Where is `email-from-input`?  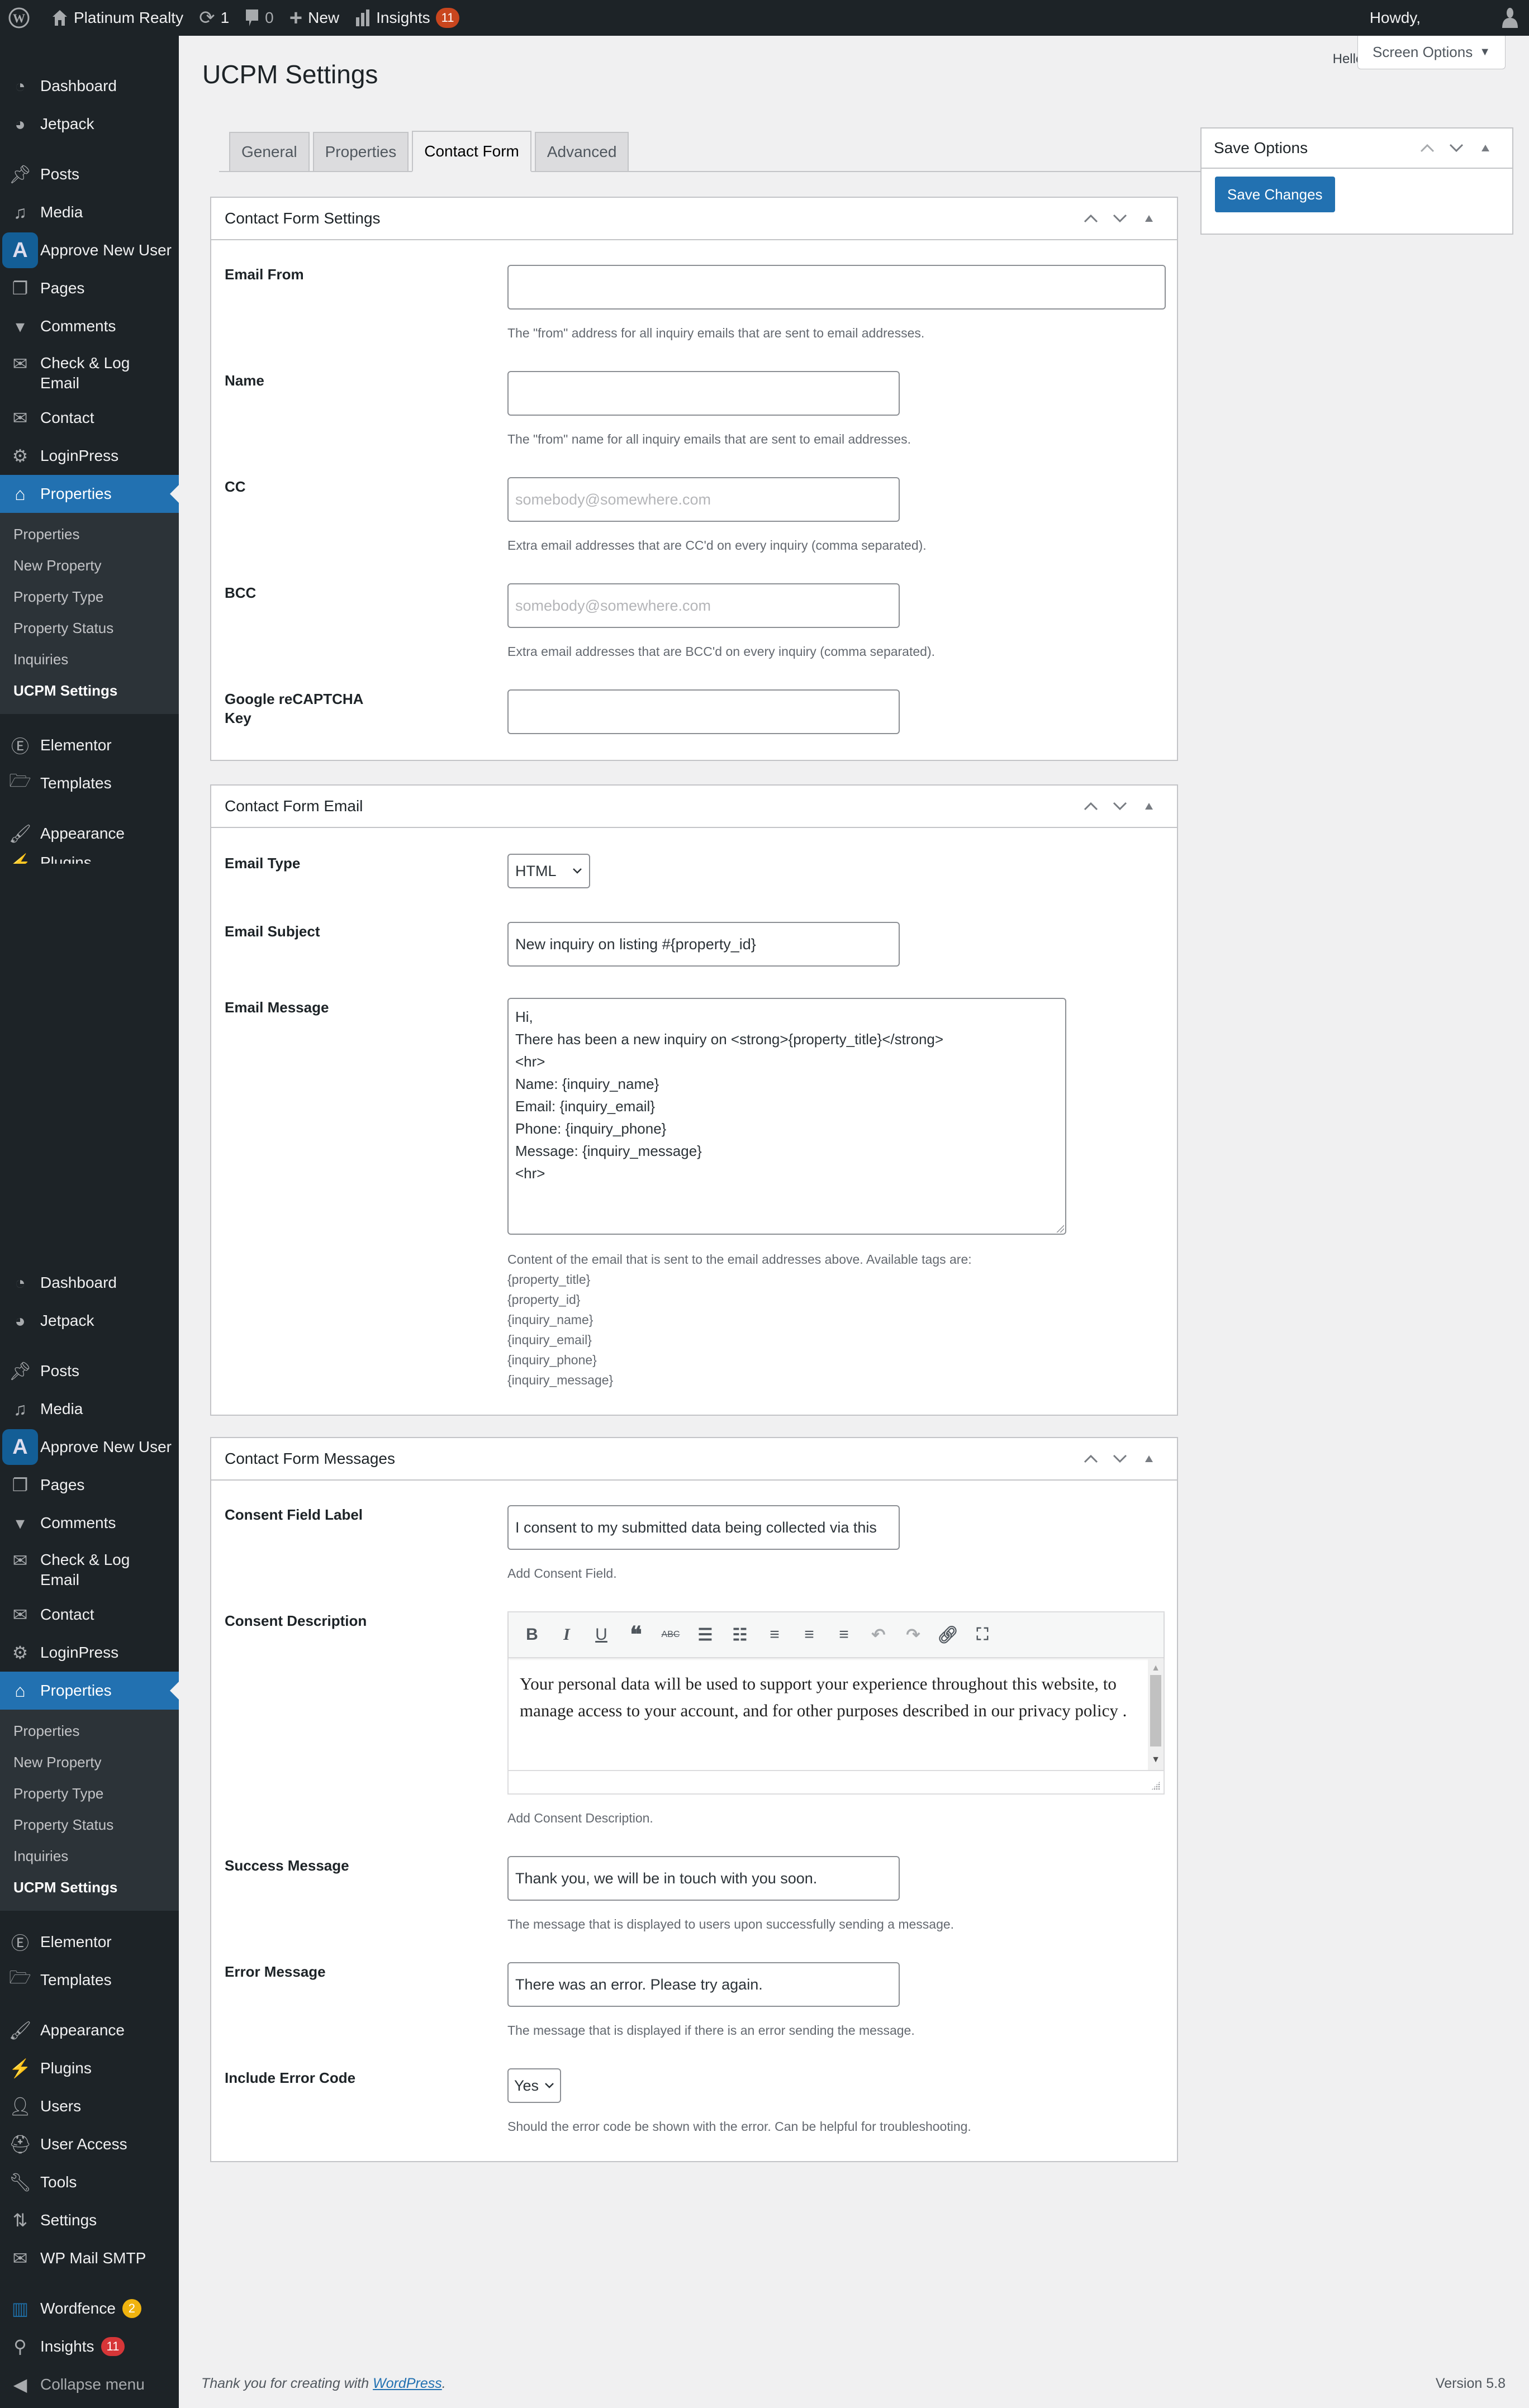 email-from-input is located at coordinates (836, 288).